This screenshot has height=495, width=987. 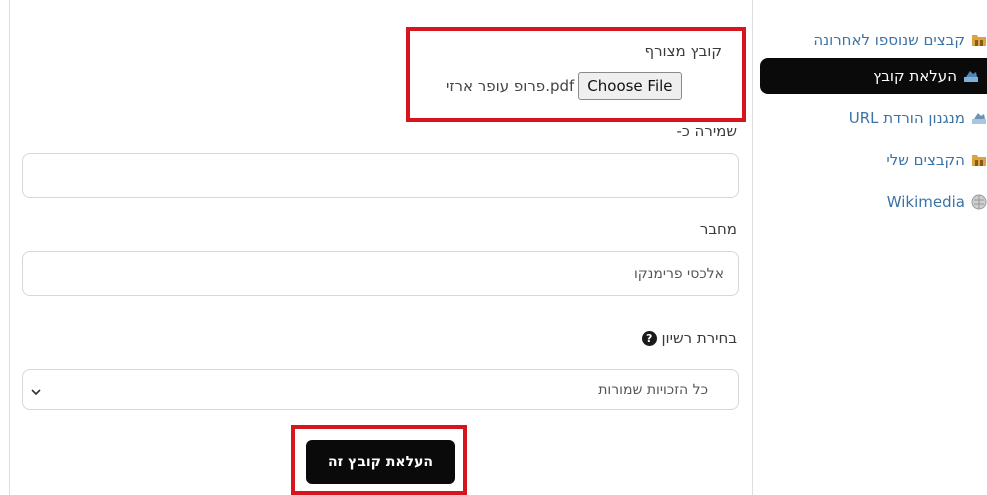 What do you see at coordinates (699, 338) in the screenshot?
I see `license-label-text: בחירת רשיון` at bounding box center [699, 338].